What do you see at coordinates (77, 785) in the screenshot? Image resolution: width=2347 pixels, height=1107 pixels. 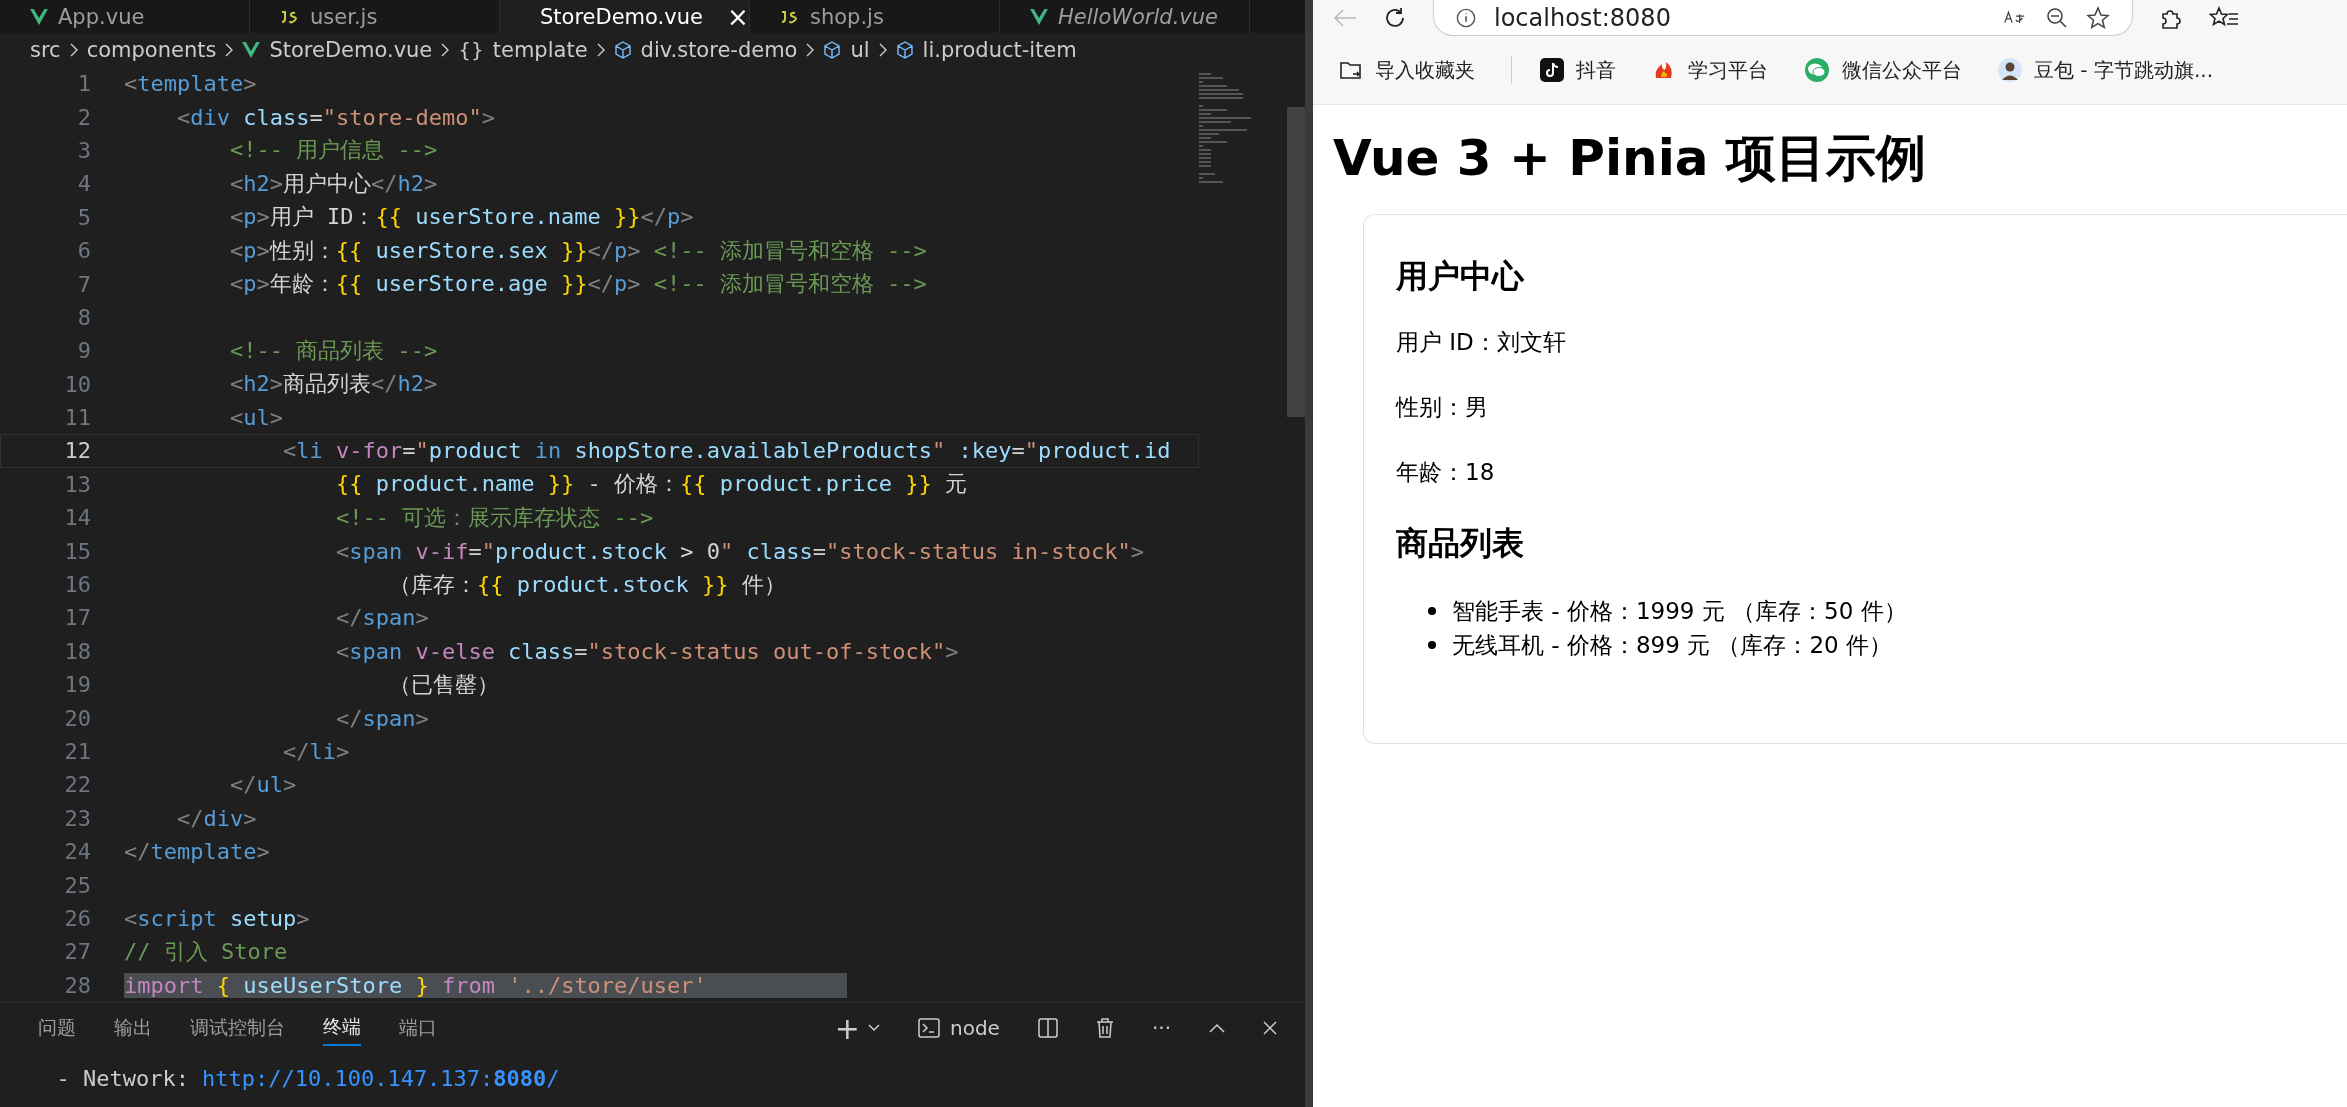 I see `line-number: 22` at bounding box center [77, 785].